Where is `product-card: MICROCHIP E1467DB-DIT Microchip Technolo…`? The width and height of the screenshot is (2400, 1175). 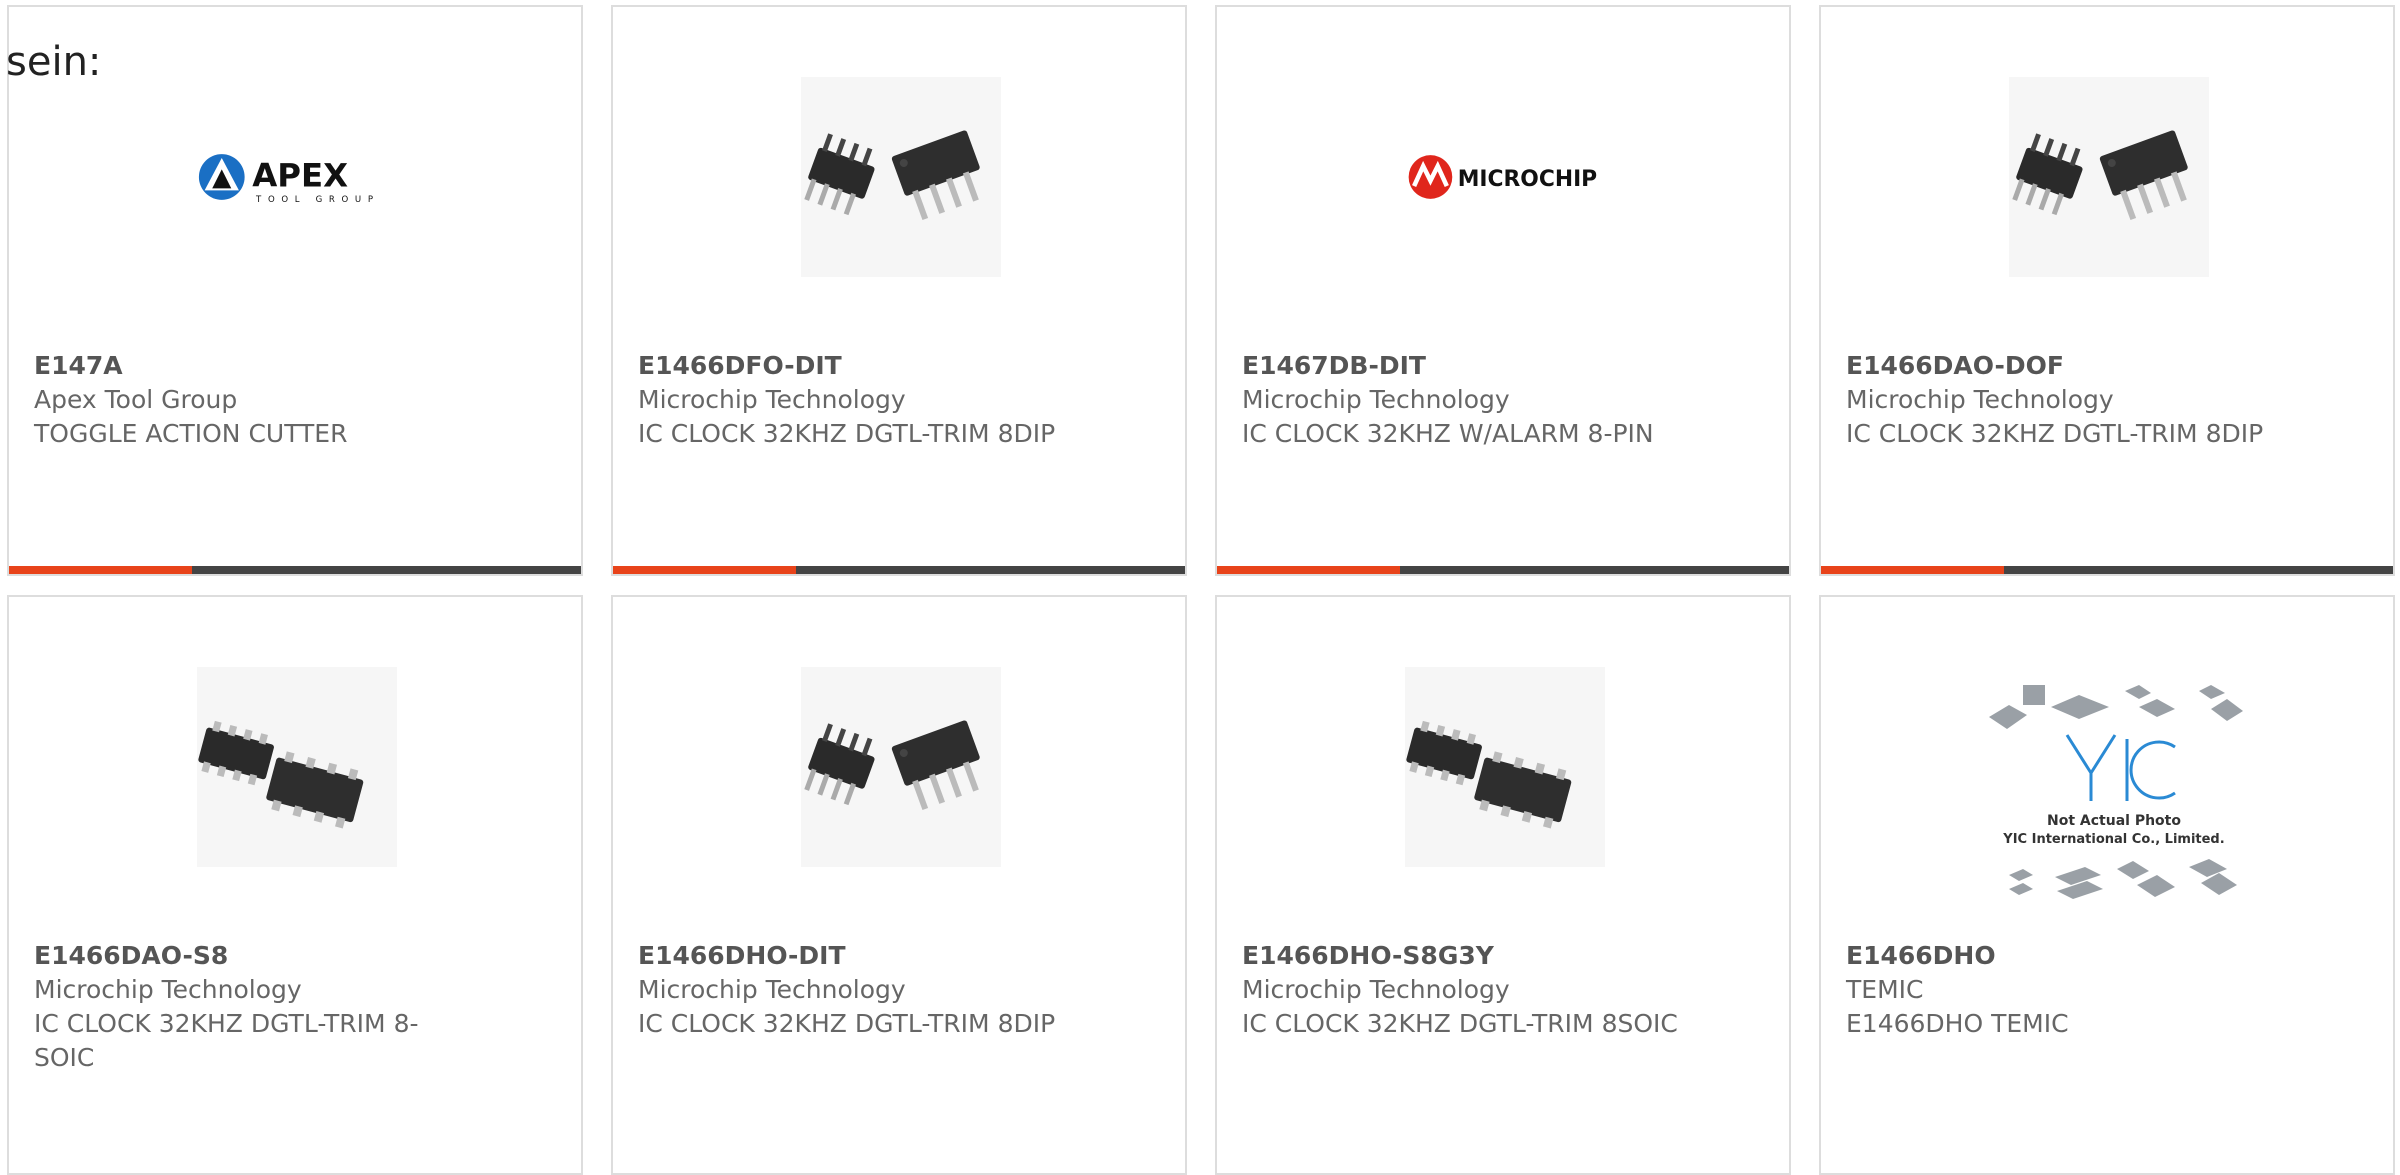
product-card: MICROCHIP E1467DB-DIT Microchip Technolo… is located at coordinates (1503, 290).